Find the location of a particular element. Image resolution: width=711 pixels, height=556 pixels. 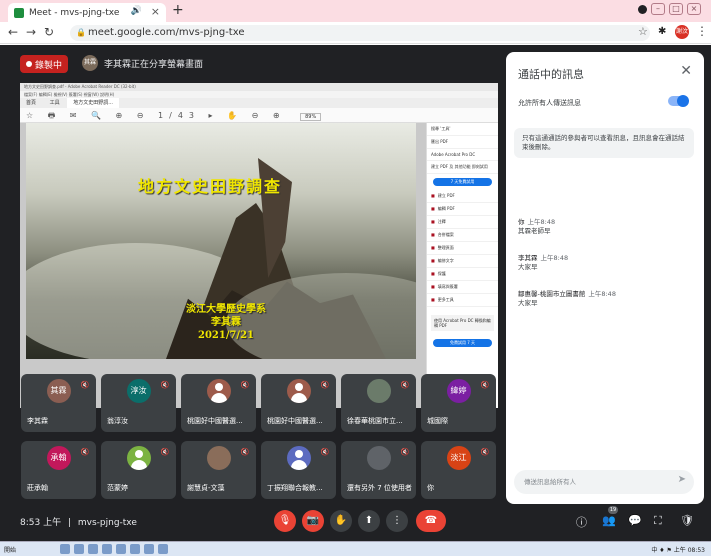

participant-name: 莊承翰 is located at coordinates (37, 488).